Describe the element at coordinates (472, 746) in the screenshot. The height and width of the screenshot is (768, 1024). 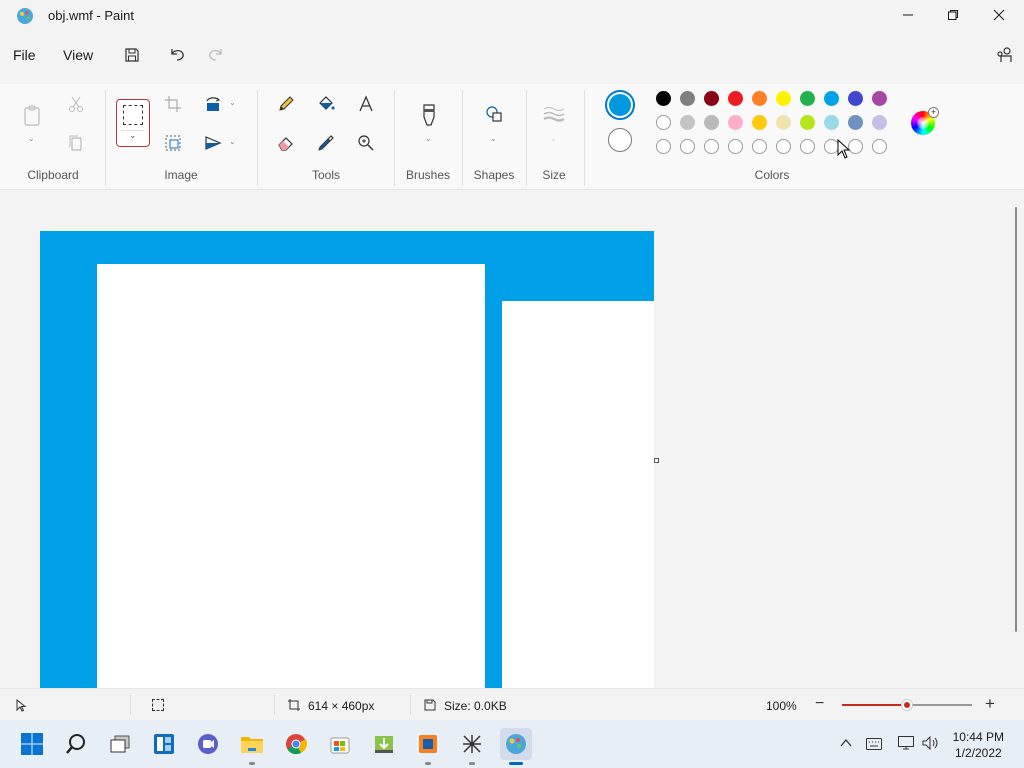
I see `app-icon` at that location.